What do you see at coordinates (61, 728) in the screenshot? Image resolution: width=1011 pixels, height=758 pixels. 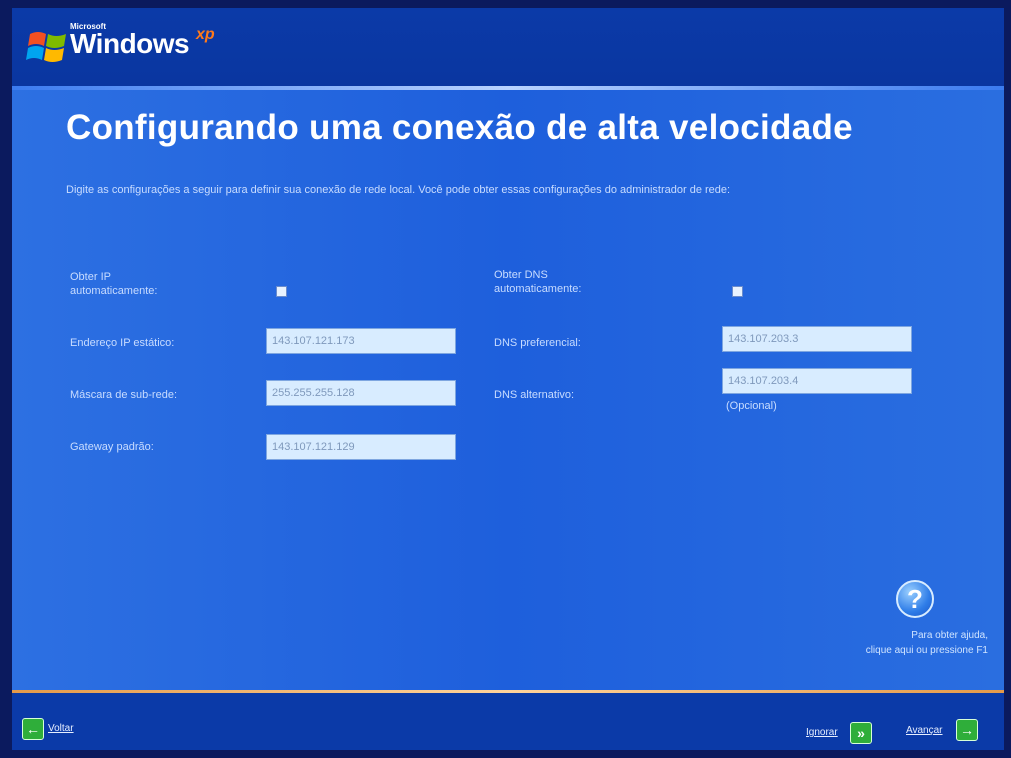 I see `back-button: Voltar` at bounding box center [61, 728].